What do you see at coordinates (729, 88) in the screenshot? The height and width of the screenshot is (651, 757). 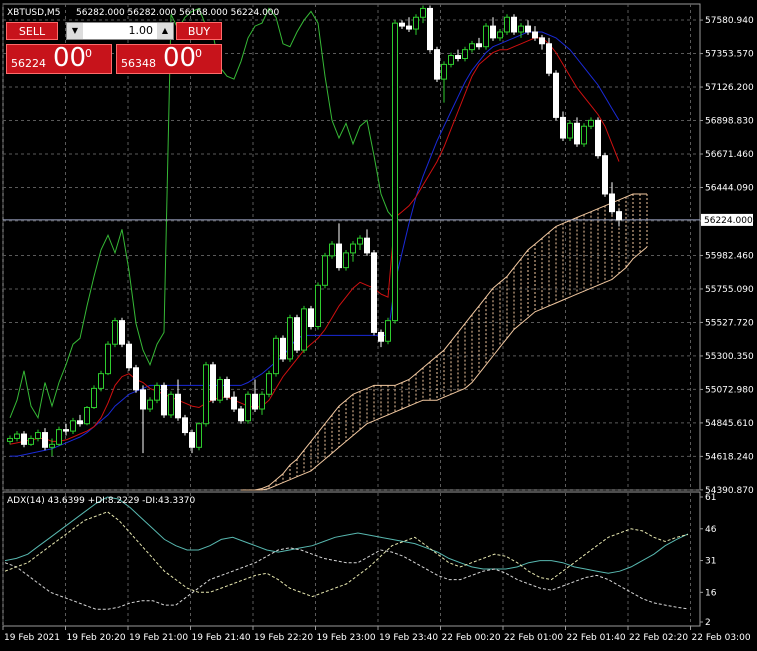 I see `price-tick-label: 57126.200` at bounding box center [729, 88].